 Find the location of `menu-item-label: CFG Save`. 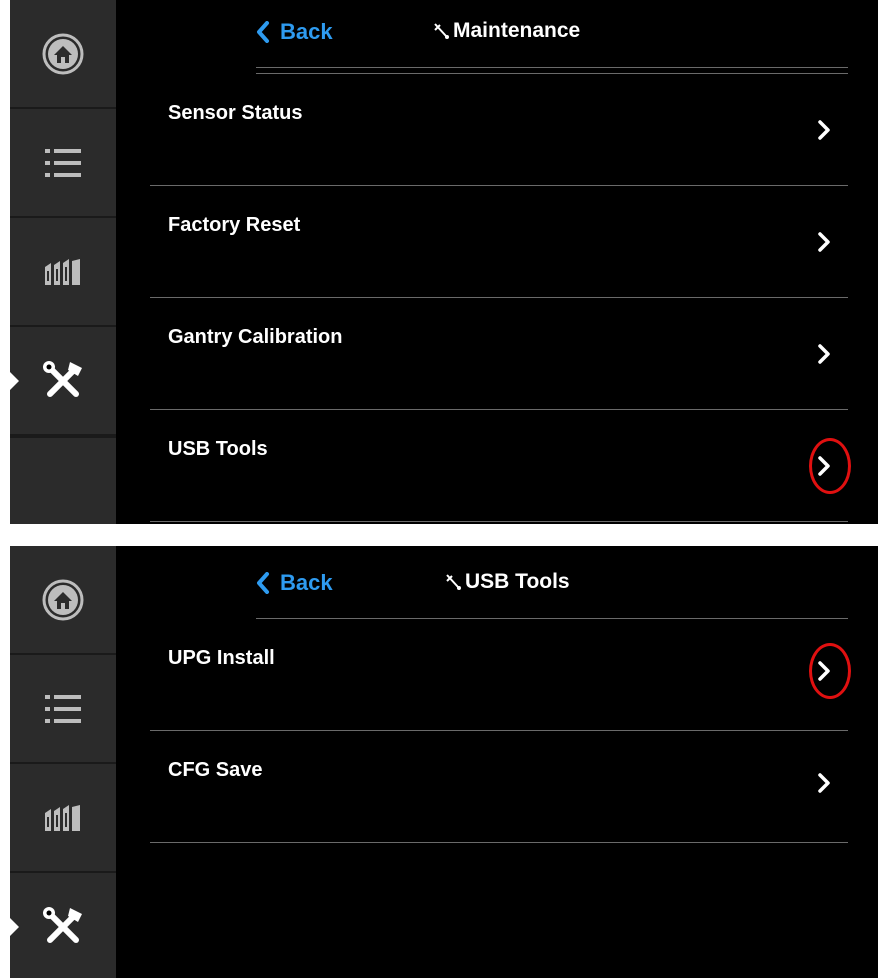

menu-item-label: CFG Save is located at coordinates (215, 770).